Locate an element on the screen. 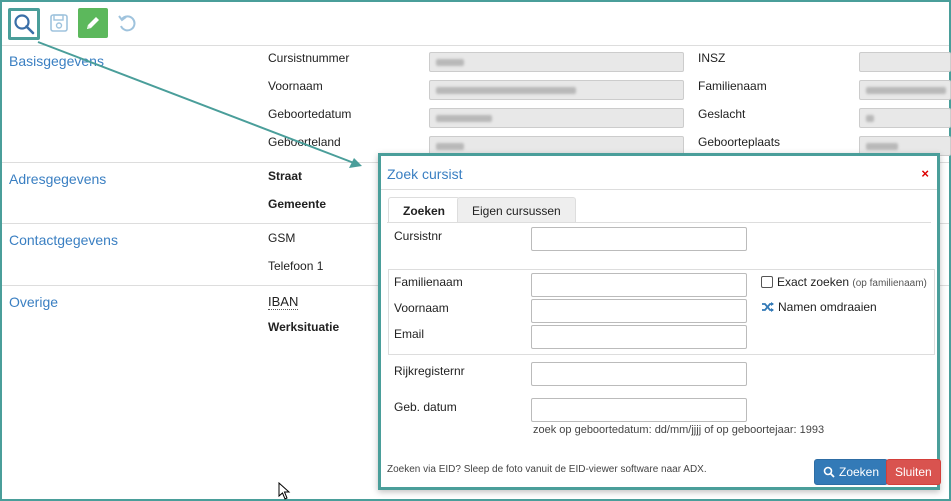 The image size is (951, 501). tab-eigen-cursussen: Eigen cursussen is located at coordinates (516, 210).